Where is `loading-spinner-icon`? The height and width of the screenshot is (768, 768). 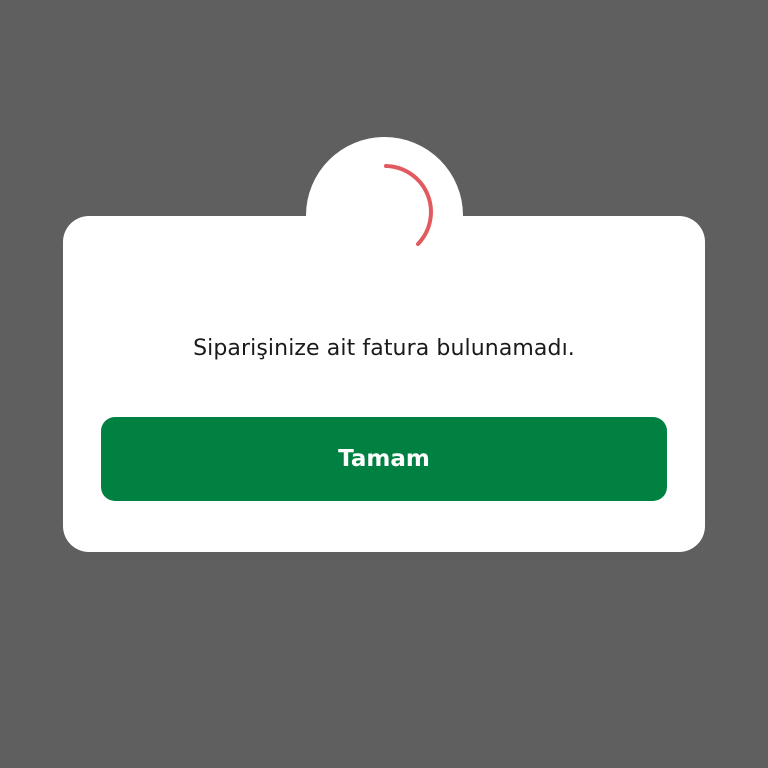 loading-spinner-icon is located at coordinates (408, 205).